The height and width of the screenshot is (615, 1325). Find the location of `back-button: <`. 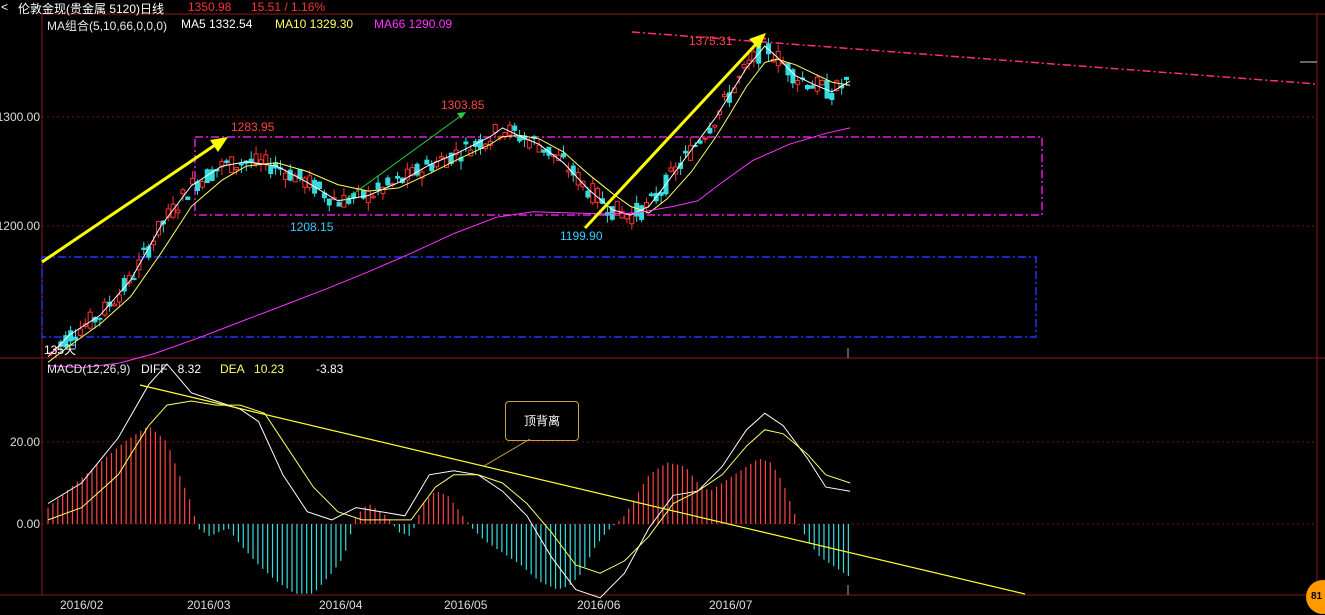

back-button: < is located at coordinates (4, 7).